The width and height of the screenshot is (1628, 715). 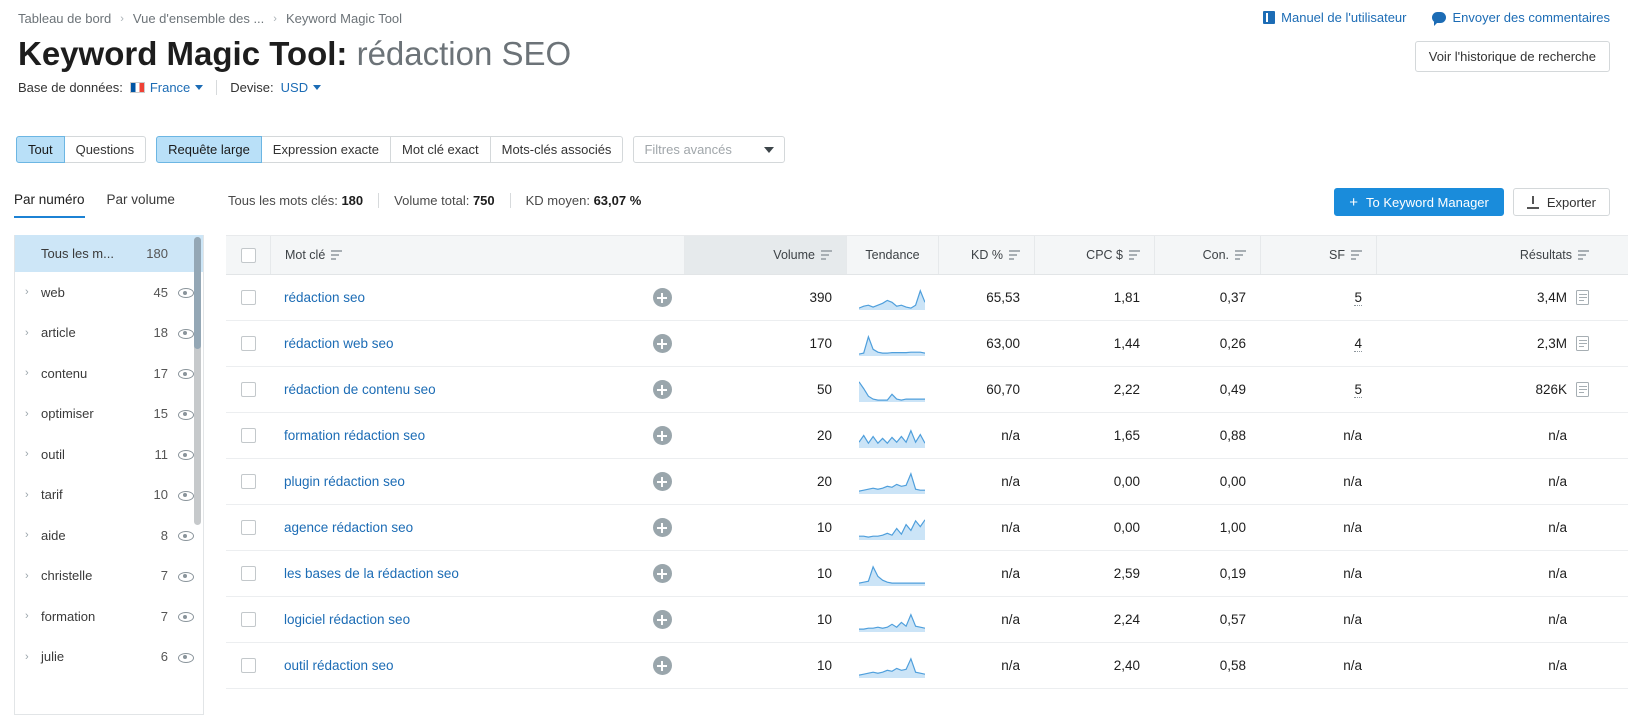 I want to click on export-button: Exporter, so click(x=1561, y=202).